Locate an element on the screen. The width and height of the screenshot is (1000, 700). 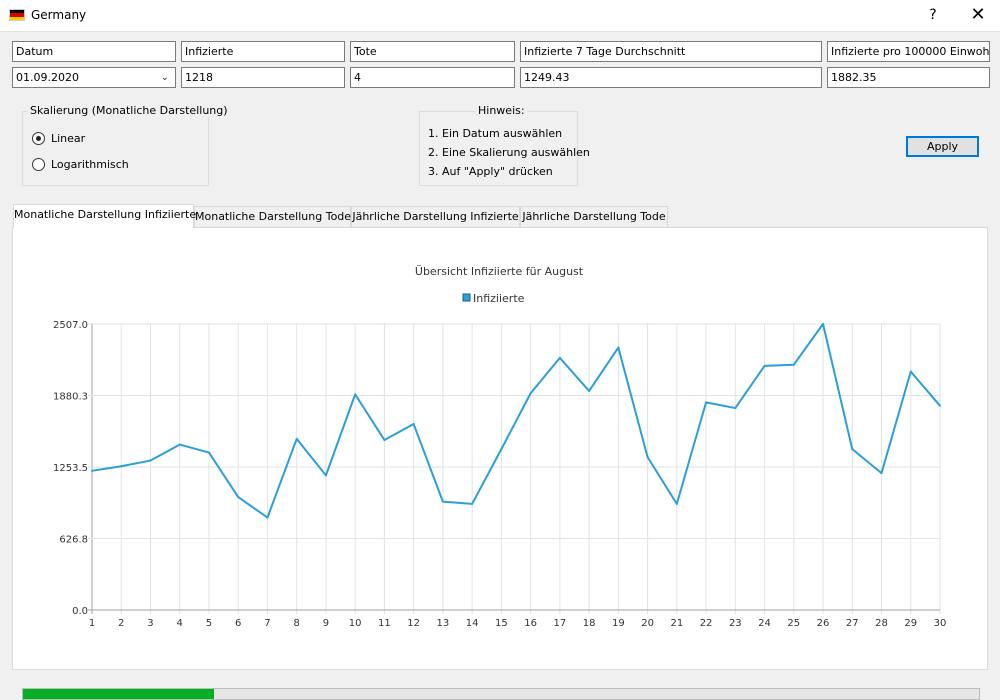
y-axis-ticks: 0.0 626.8 1253.5 1880.3 2507.0 is located at coordinates (70, 468).